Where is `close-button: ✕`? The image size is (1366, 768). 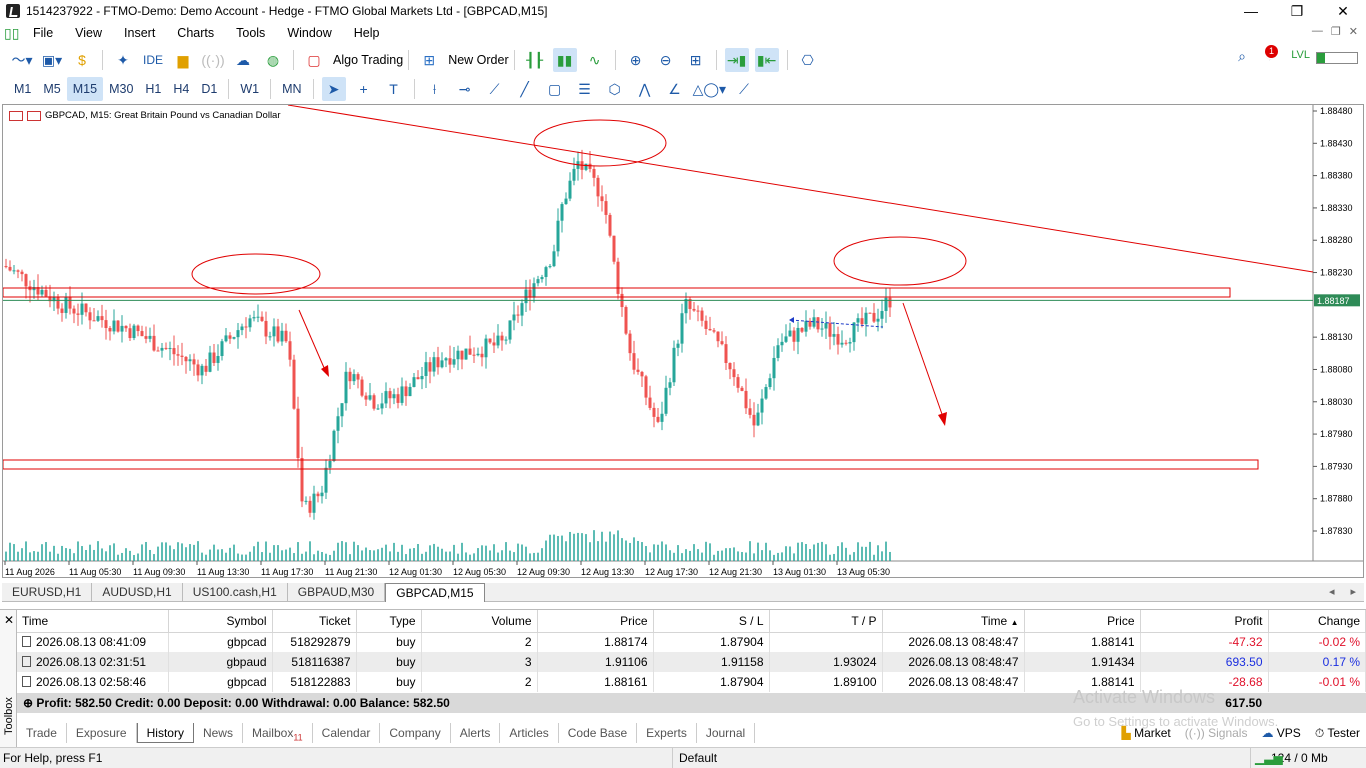
close-button: ✕ is located at coordinates (1343, 11).